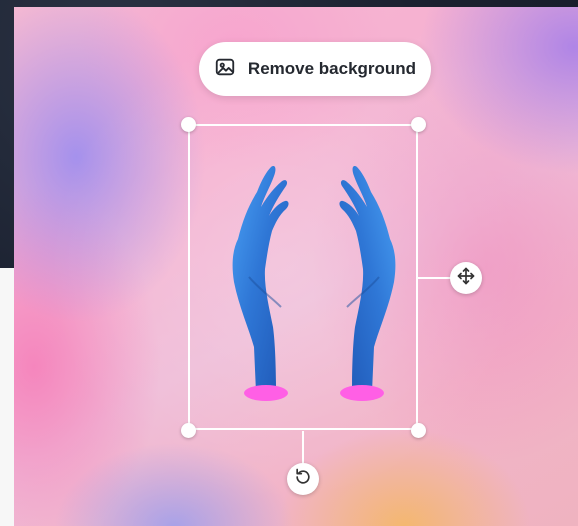 The height and width of the screenshot is (526, 578). Describe the element at coordinates (435, 278) in the screenshot. I see `move-handle-connector` at that location.